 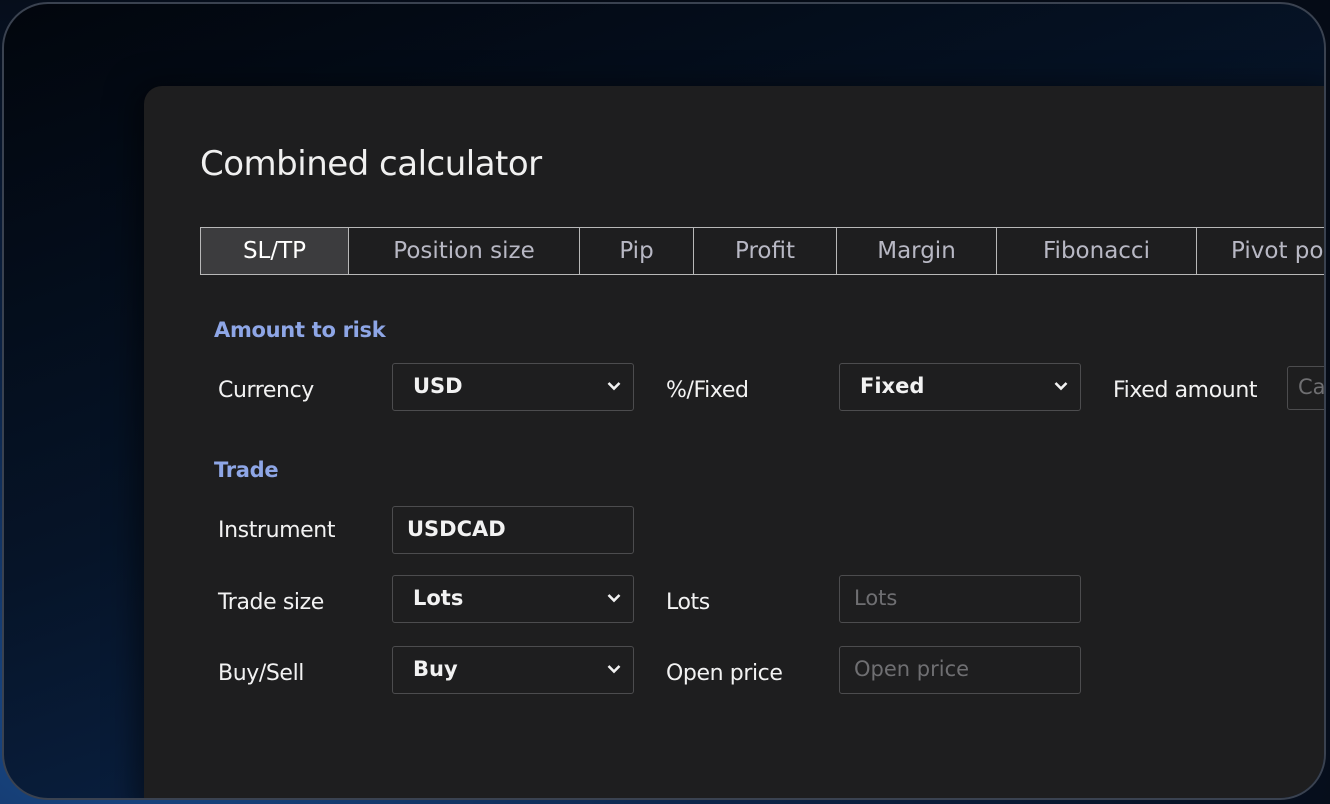 I want to click on tab-margin: Margin, so click(x=917, y=251).